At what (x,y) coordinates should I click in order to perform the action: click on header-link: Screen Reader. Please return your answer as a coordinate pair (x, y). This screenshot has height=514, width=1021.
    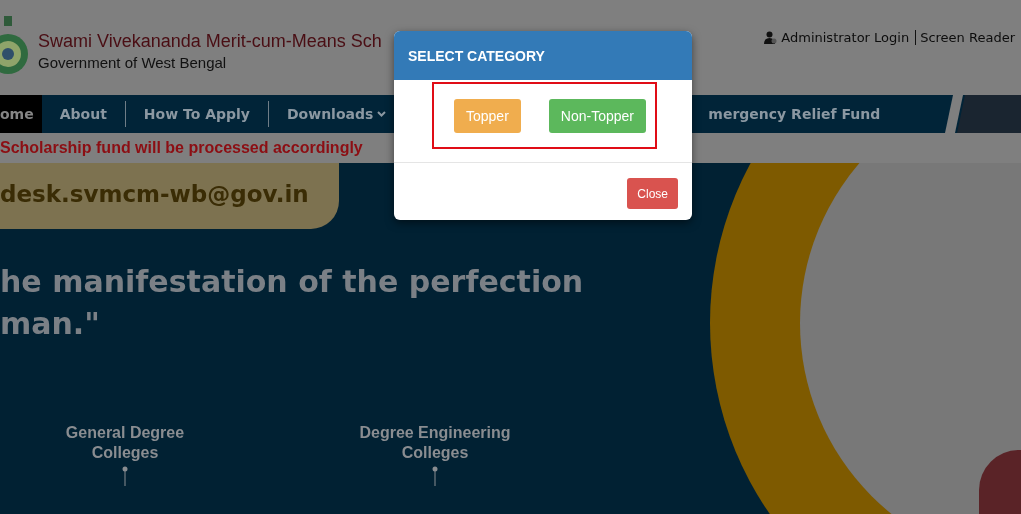
    Looking at the image, I should click on (965, 37).